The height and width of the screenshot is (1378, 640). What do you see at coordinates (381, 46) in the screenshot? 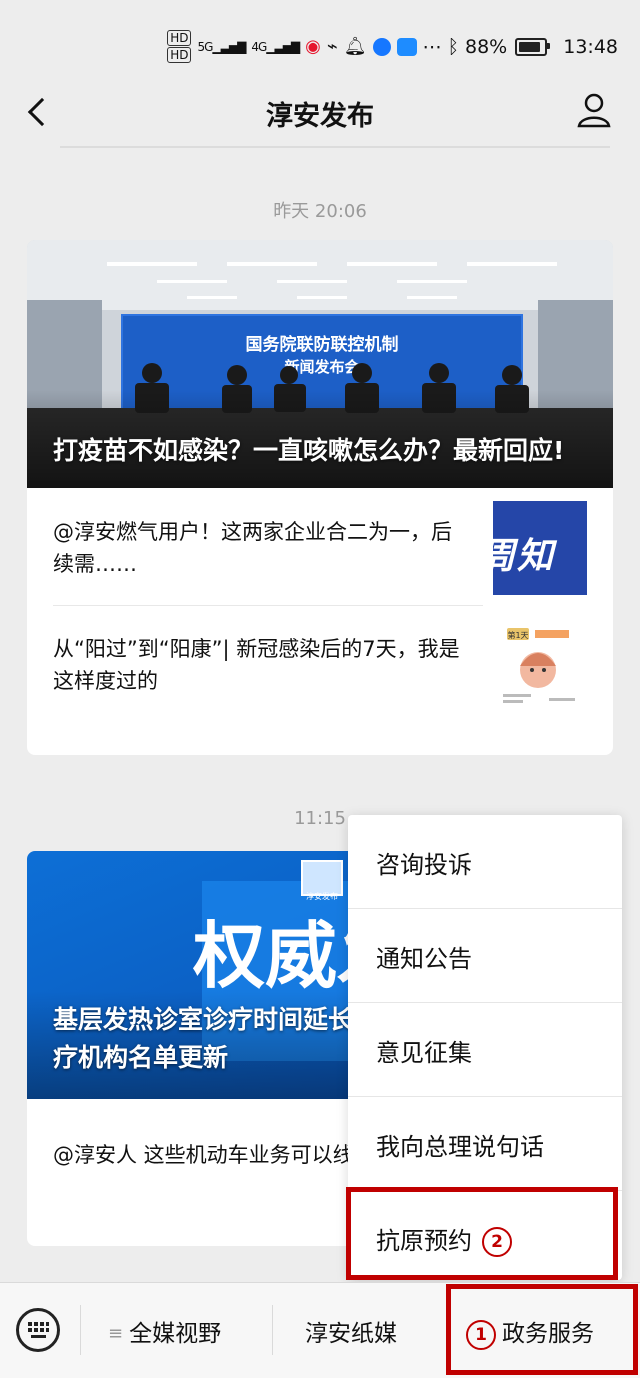
I see `app-circle-icon` at bounding box center [381, 46].